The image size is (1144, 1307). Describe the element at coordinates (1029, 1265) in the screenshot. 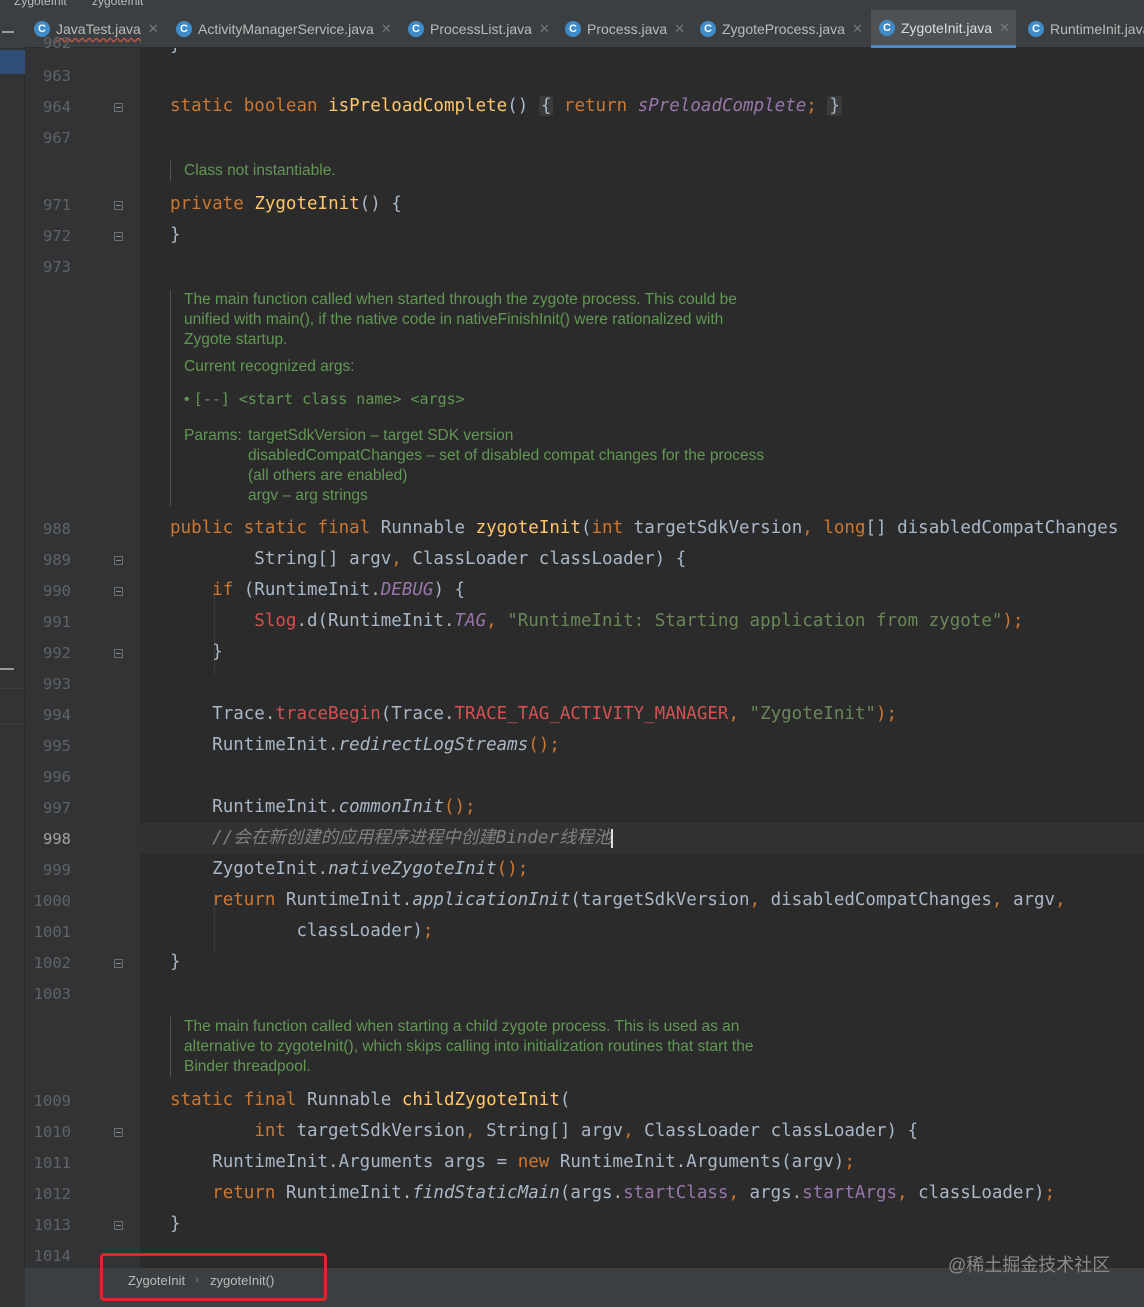

I see `watermark: @稀土掘金技术社区` at that location.